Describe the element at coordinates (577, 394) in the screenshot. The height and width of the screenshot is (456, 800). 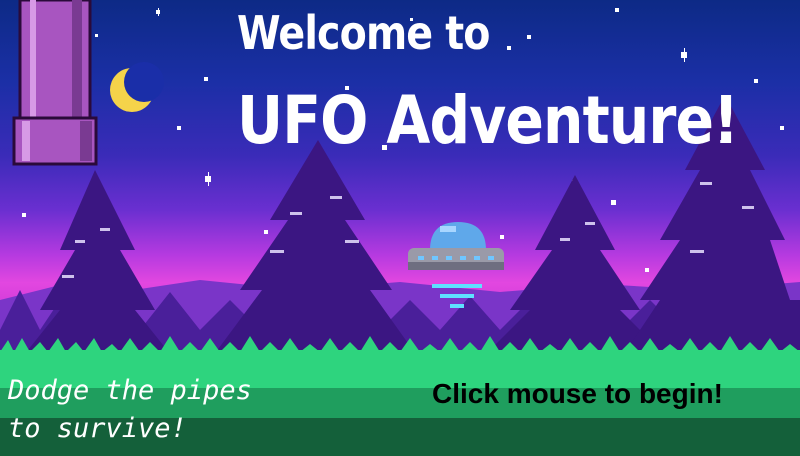
I see `start-prompt: Click mouse to begin!` at that location.